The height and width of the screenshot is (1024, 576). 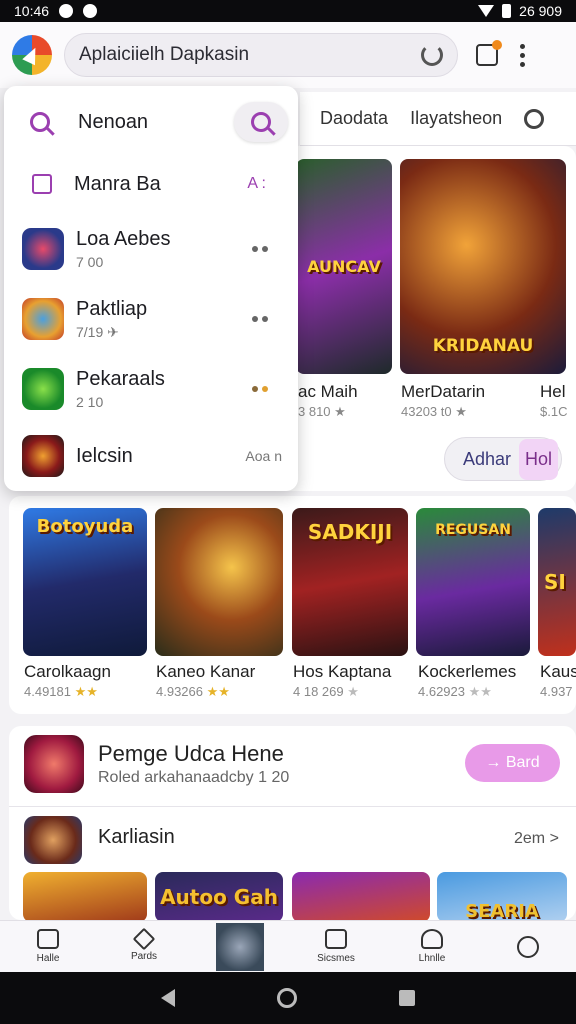 I want to click on tab-1: Ilayatsheon, so click(x=456, y=118).